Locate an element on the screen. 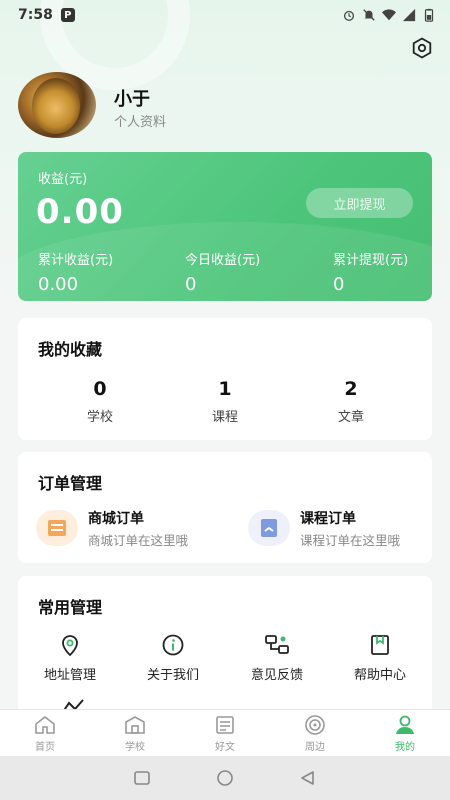 The height and width of the screenshot is (800, 450). tab-label: 好文 is located at coordinates (225, 747).